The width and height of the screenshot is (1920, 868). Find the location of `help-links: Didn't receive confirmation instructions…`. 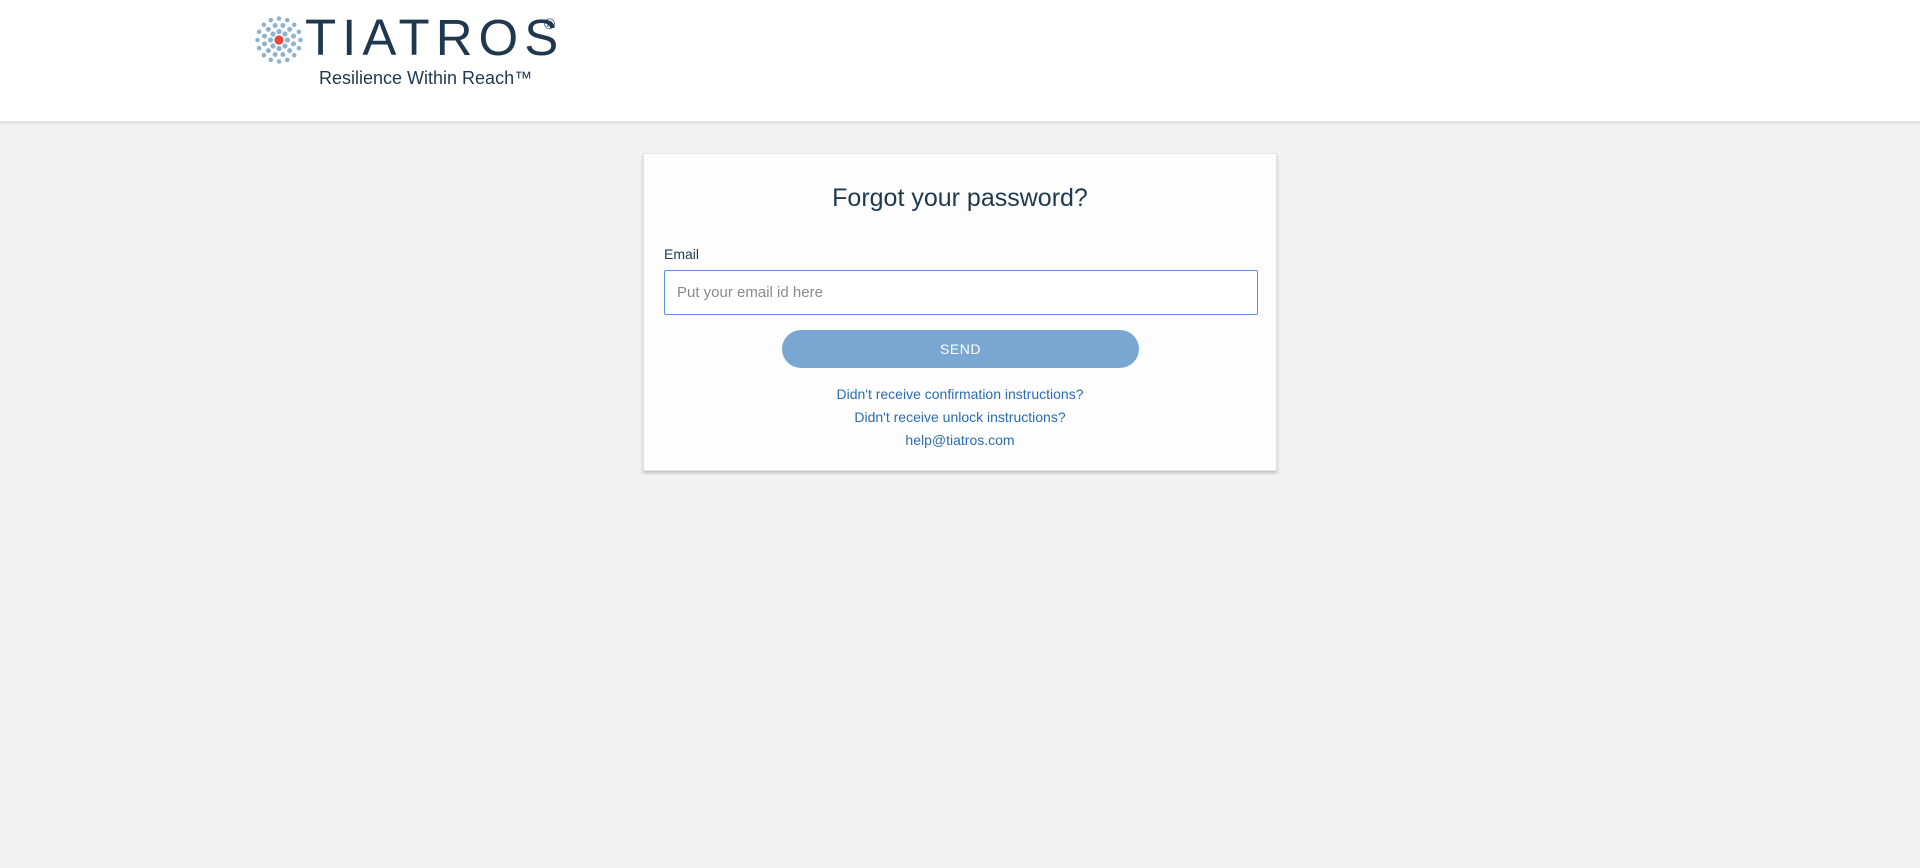

help-links: Didn't receive confirmation instructions… is located at coordinates (960, 417).